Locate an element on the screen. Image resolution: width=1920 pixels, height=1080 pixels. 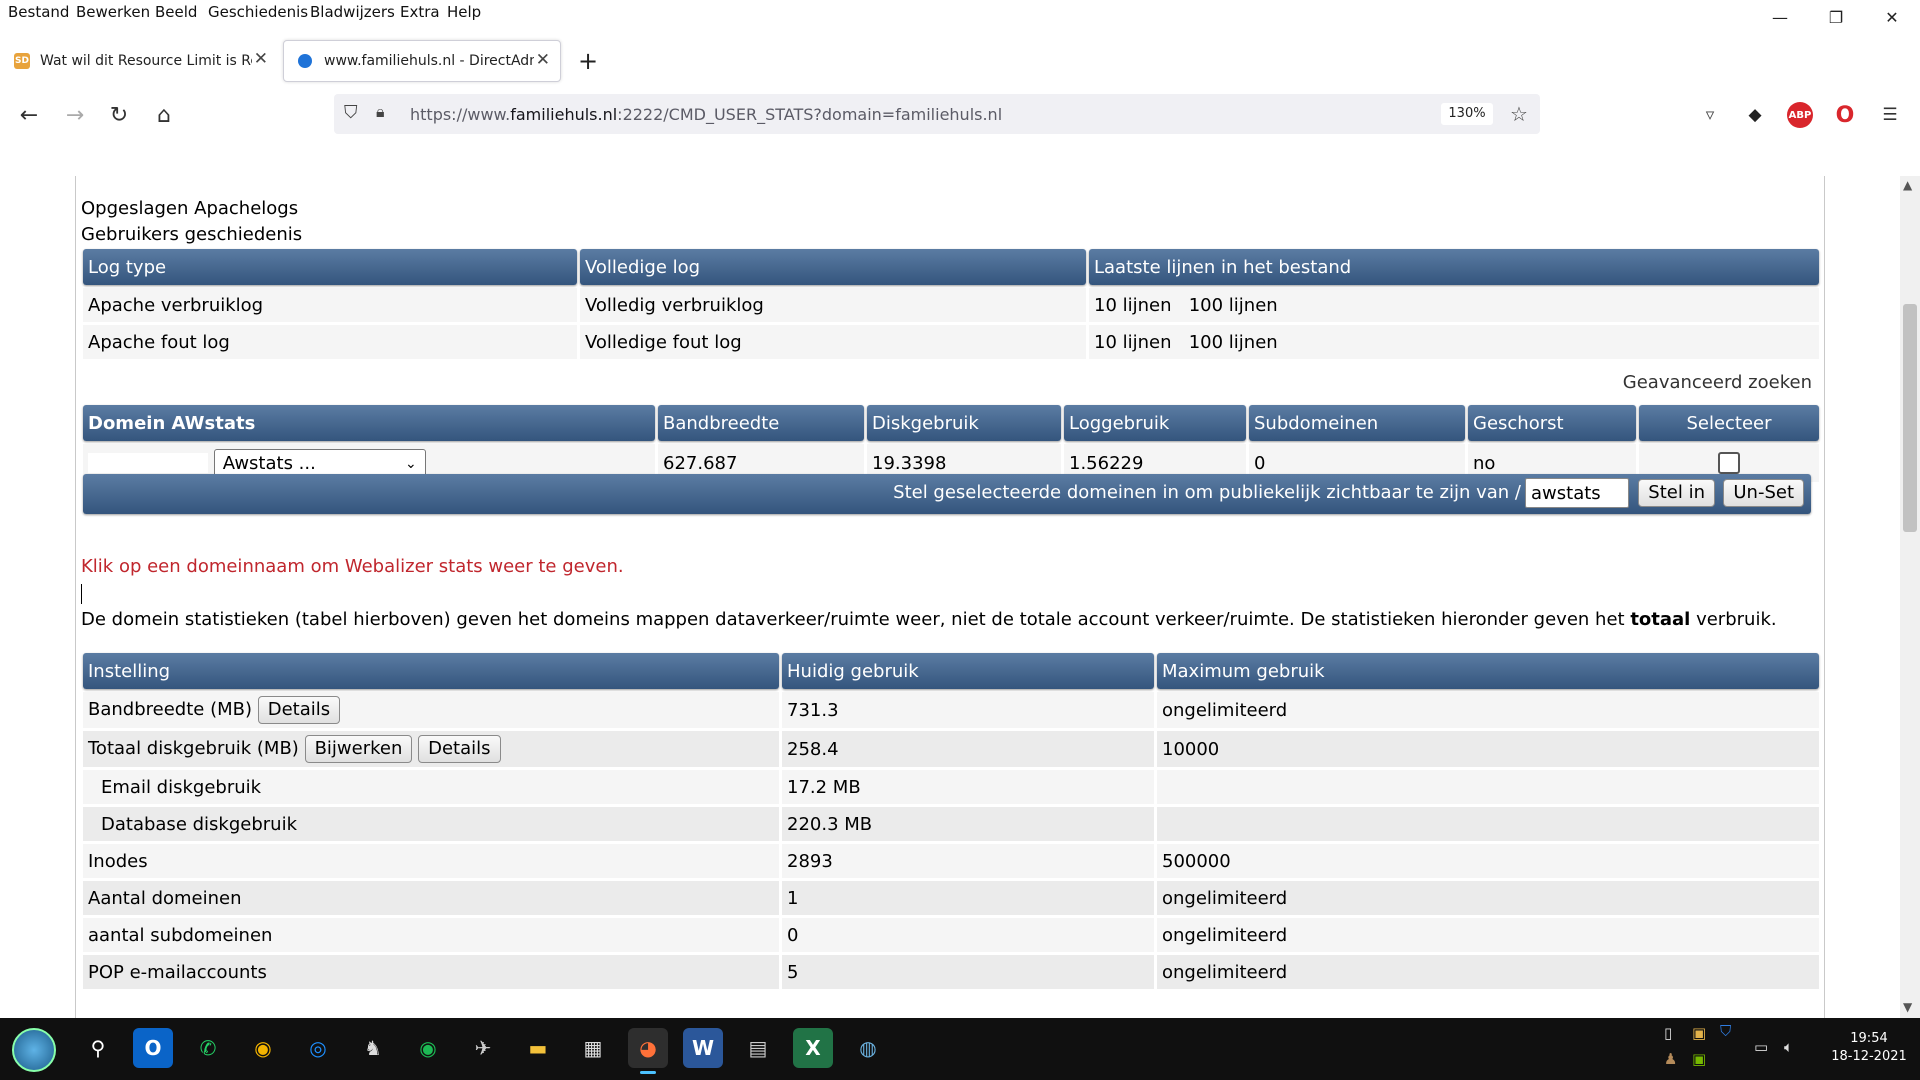
home-icon: ⌂ is located at coordinates (164, 115).